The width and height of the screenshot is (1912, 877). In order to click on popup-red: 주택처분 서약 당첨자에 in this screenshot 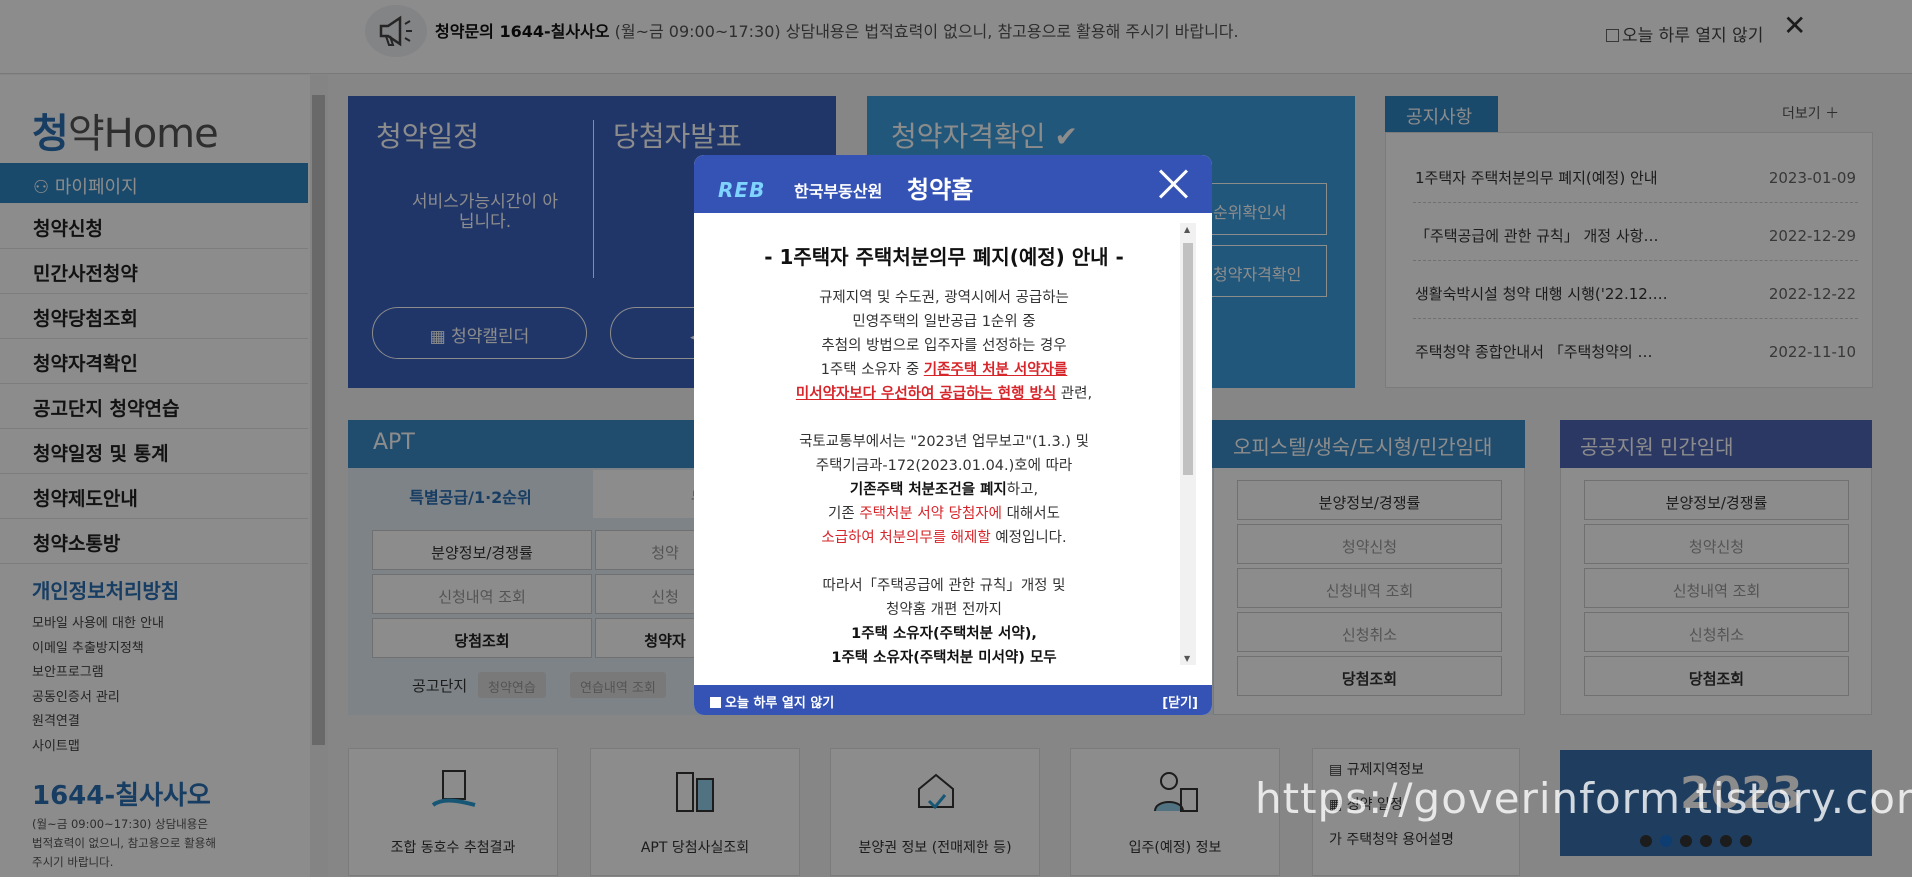, I will do `click(930, 514)`.